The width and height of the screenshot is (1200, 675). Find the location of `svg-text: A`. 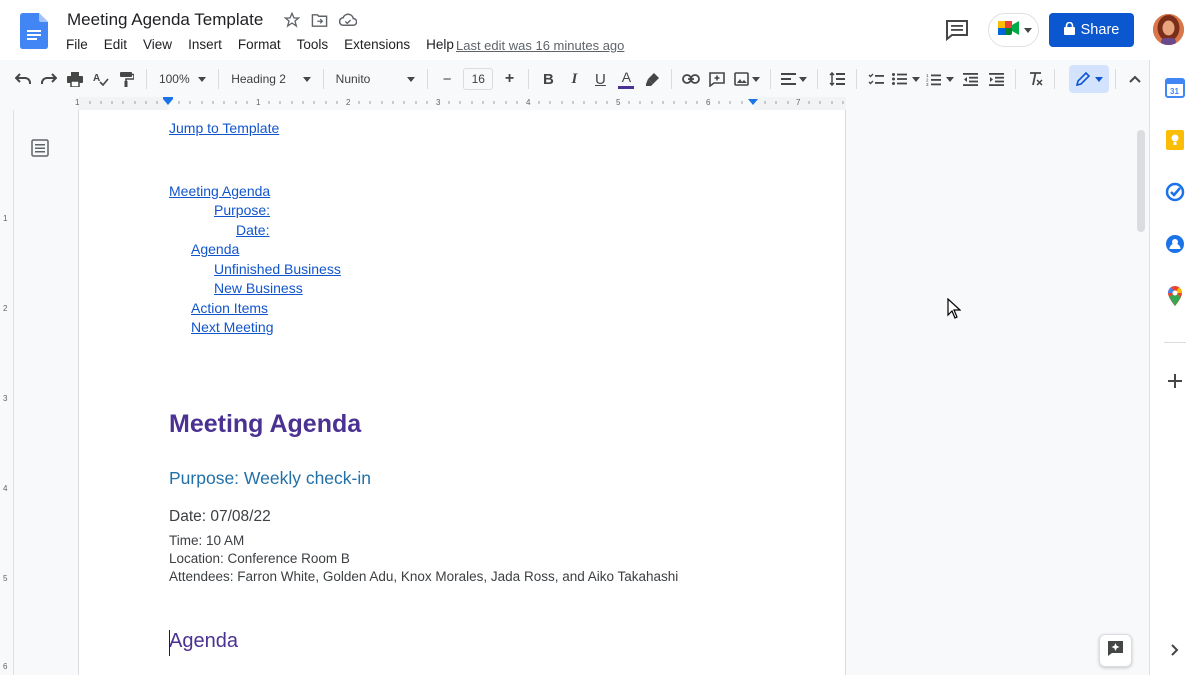

svg-text: A is located at coordinates (96, 78).